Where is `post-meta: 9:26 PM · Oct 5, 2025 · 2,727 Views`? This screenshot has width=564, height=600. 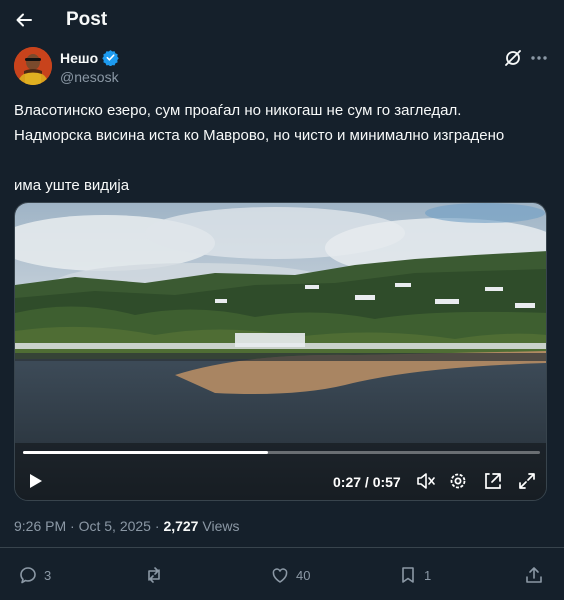 post-meta: 9:26 PM · Oct 5, 2025 · 2,727 Views is located at coordinates (126, 526).